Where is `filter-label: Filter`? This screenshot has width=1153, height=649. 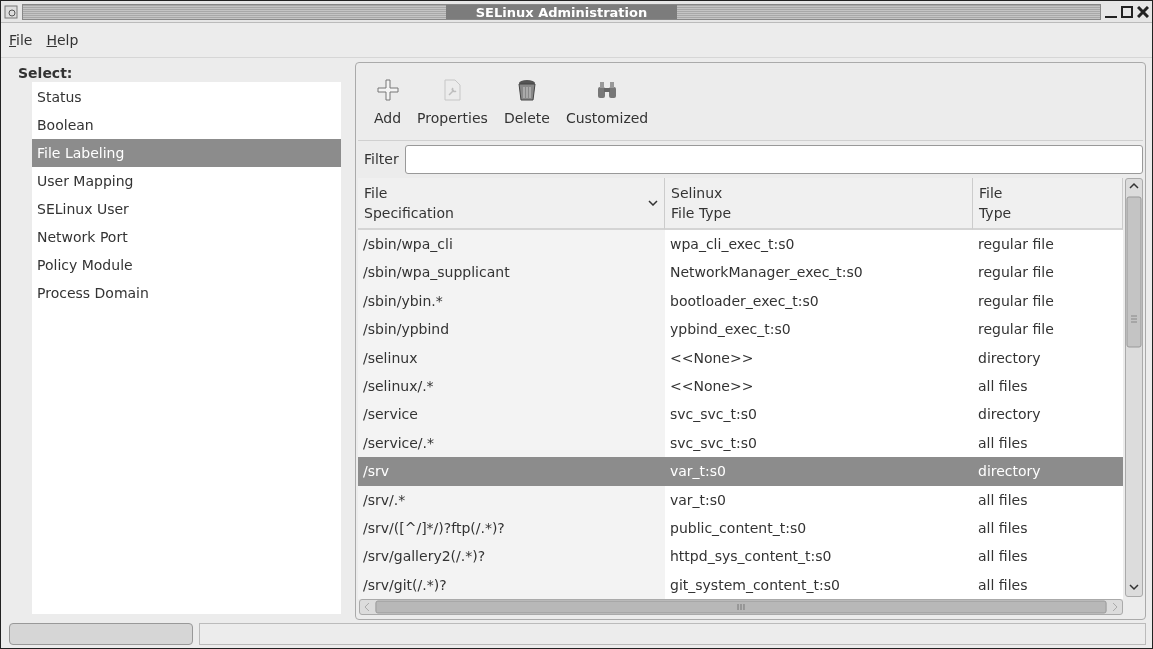 filter-label: Filter is located at coordinates (381, 159).